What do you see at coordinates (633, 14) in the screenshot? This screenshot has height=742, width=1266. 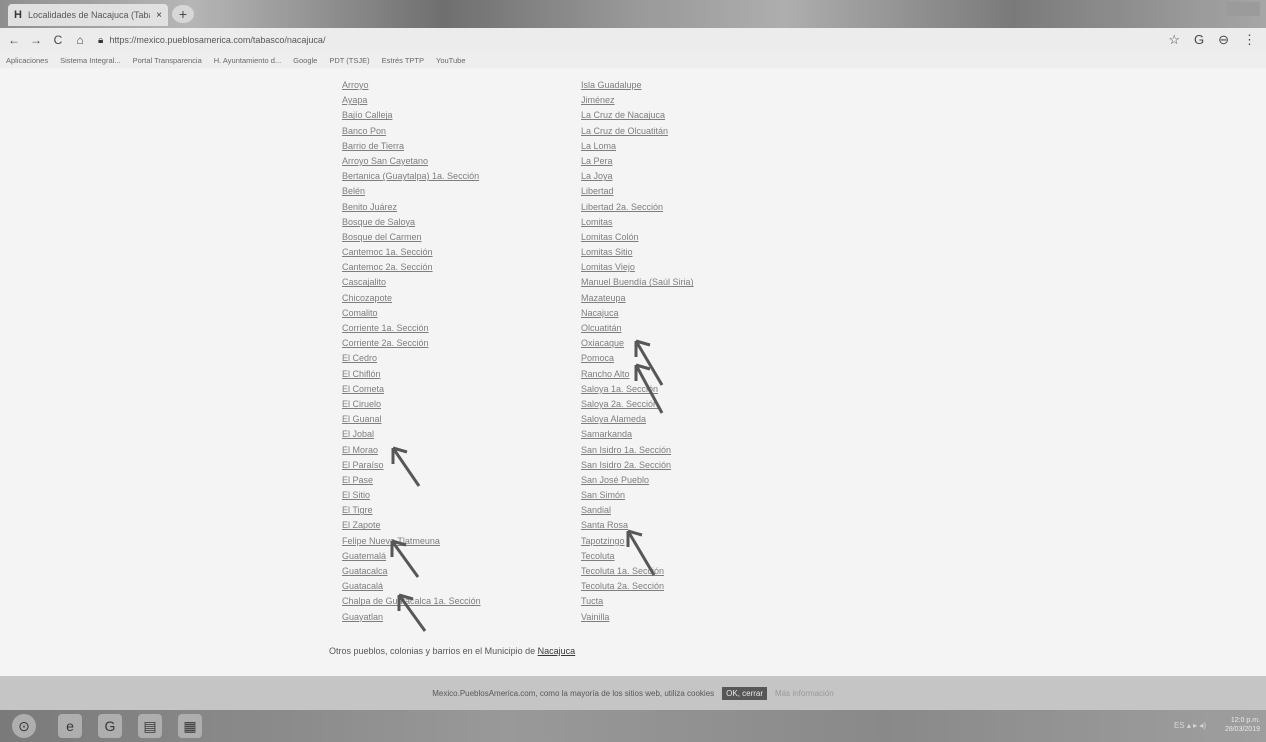 I see `tab-strip: H Localidades de Nacajuca (Tabas × +` at bounding box center [633, 14].